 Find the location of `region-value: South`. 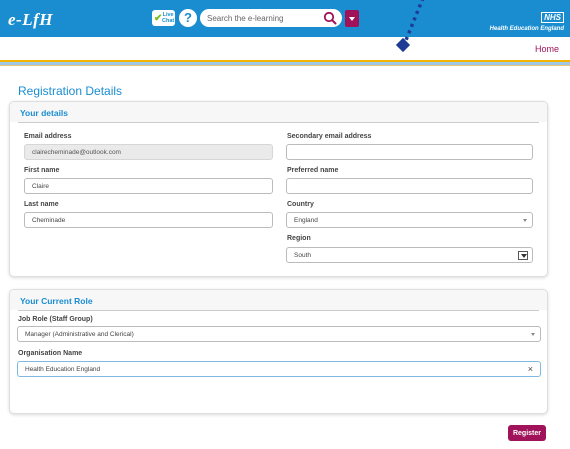

region-value: South is located at coordinates (302, 255).